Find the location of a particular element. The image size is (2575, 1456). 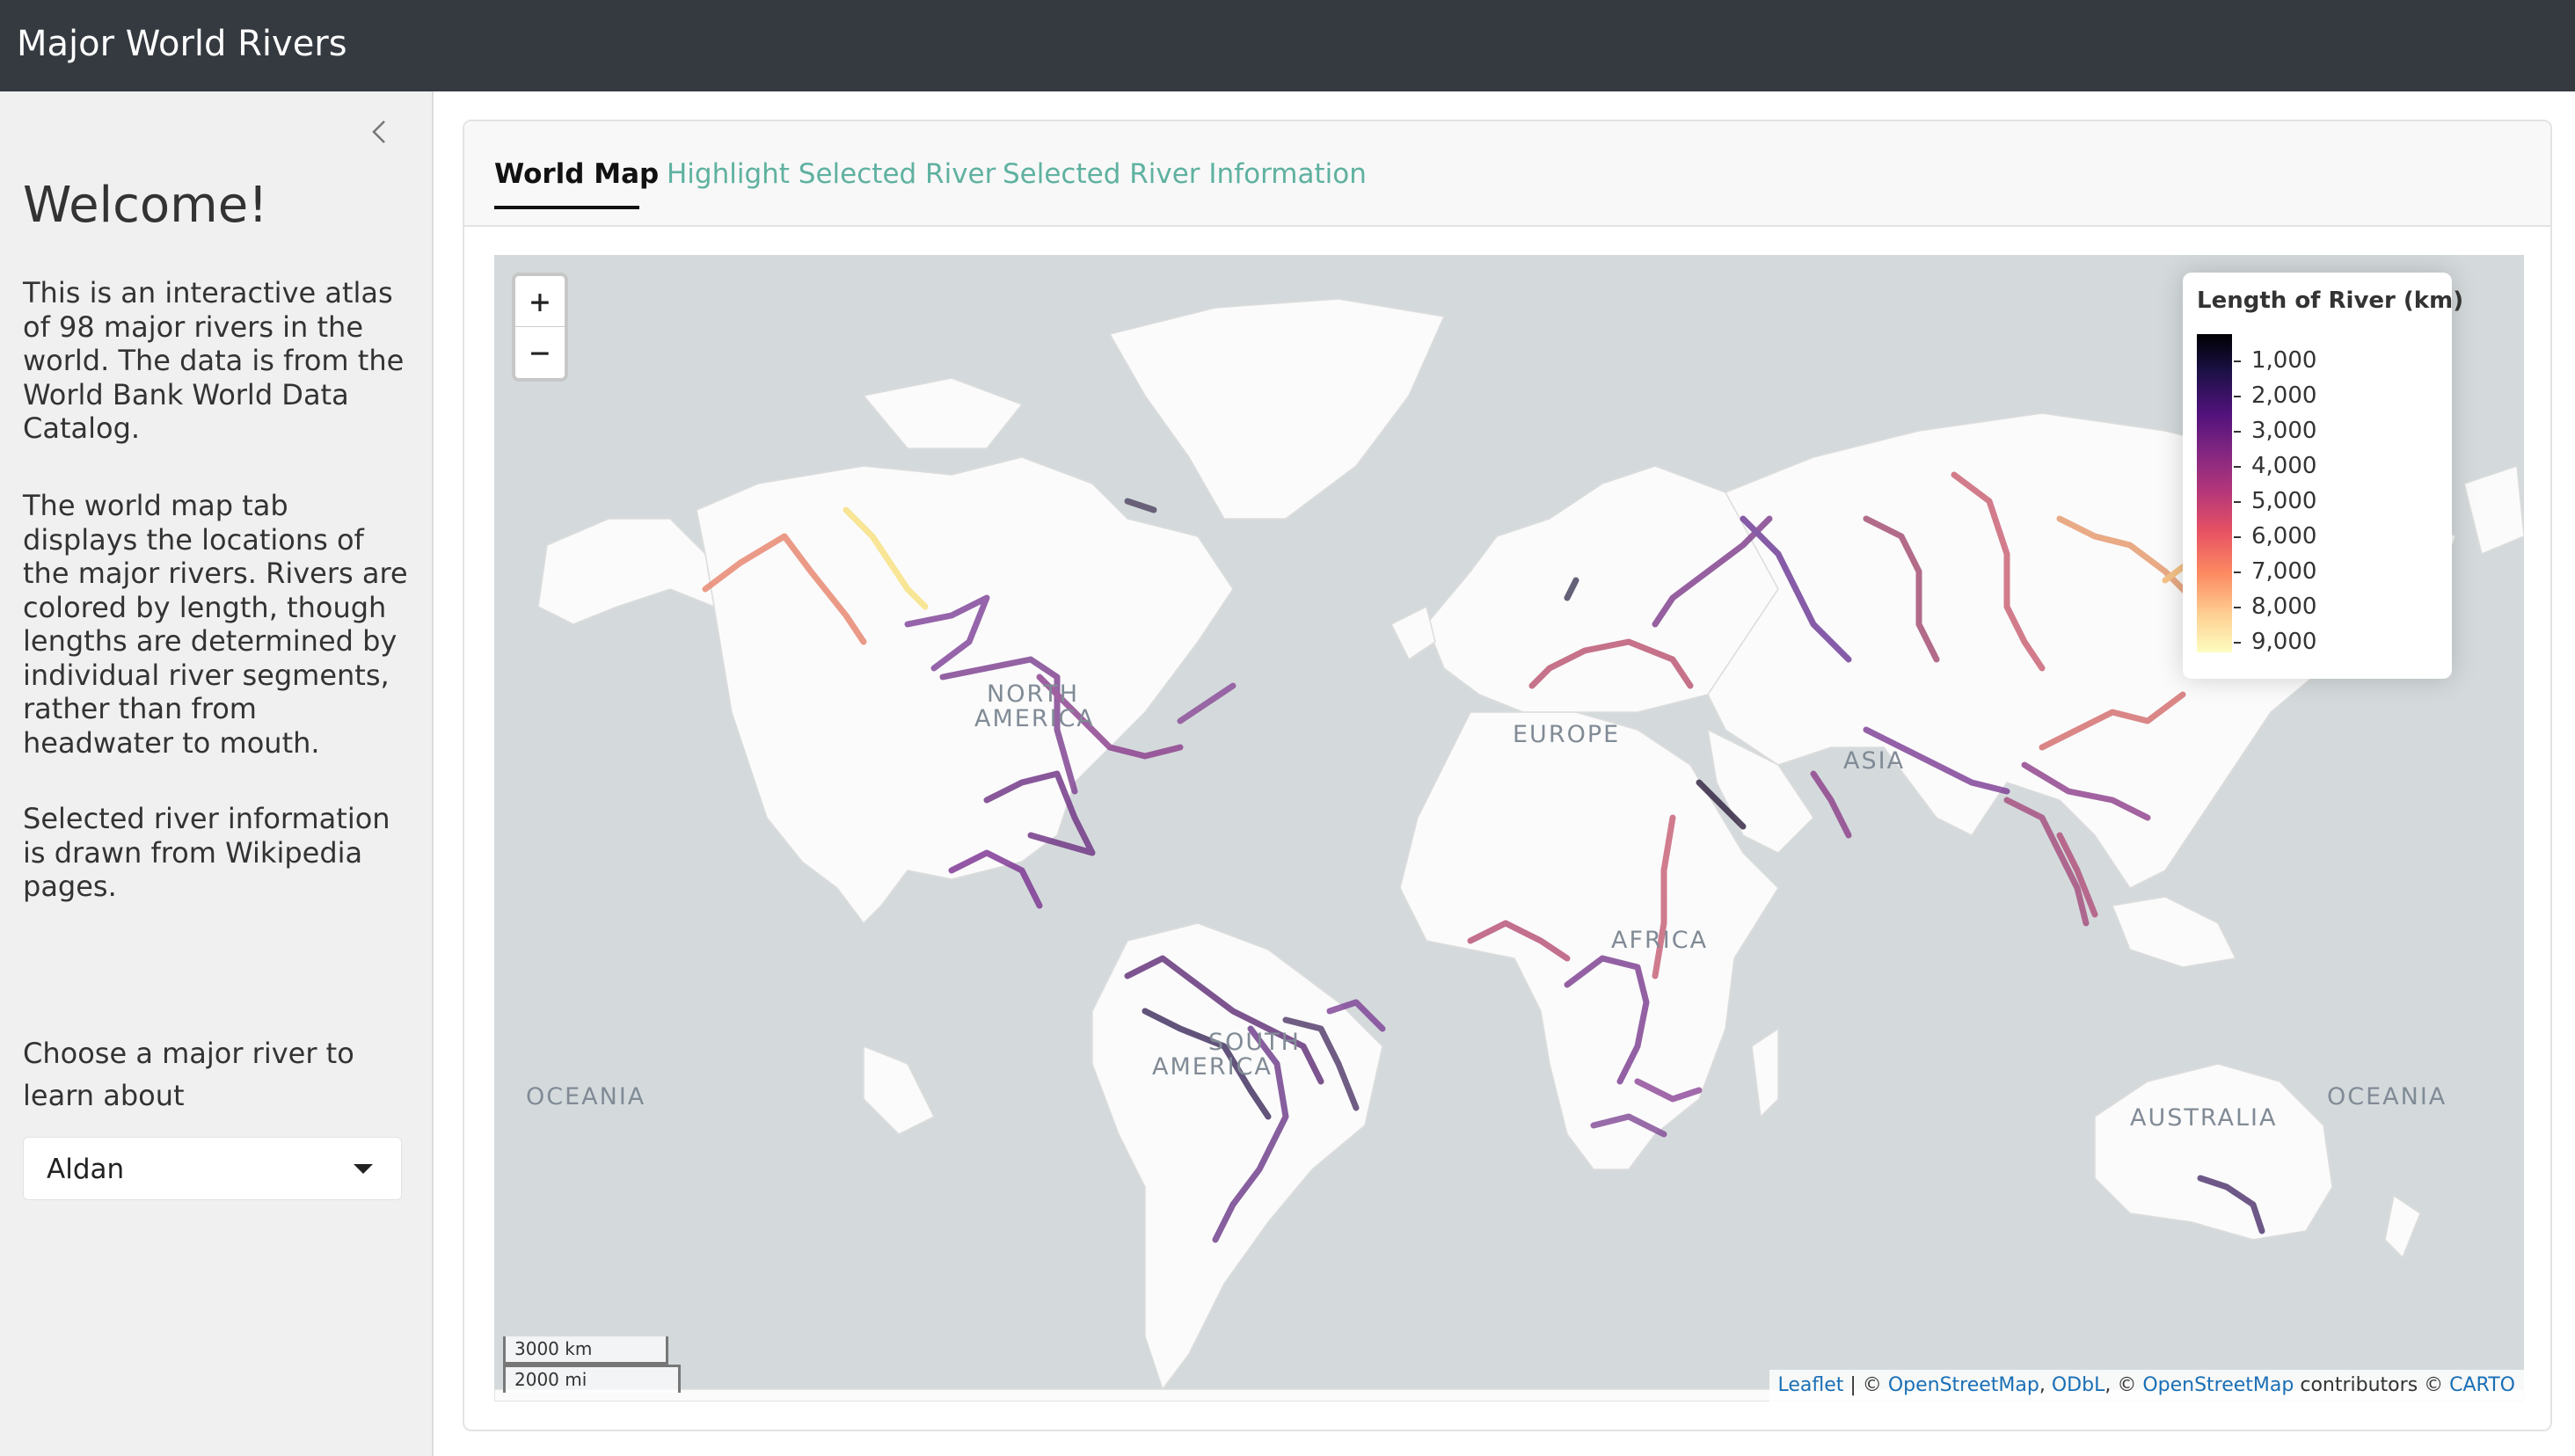

label-asia: ASIA is located at coordinates (1875, 761).